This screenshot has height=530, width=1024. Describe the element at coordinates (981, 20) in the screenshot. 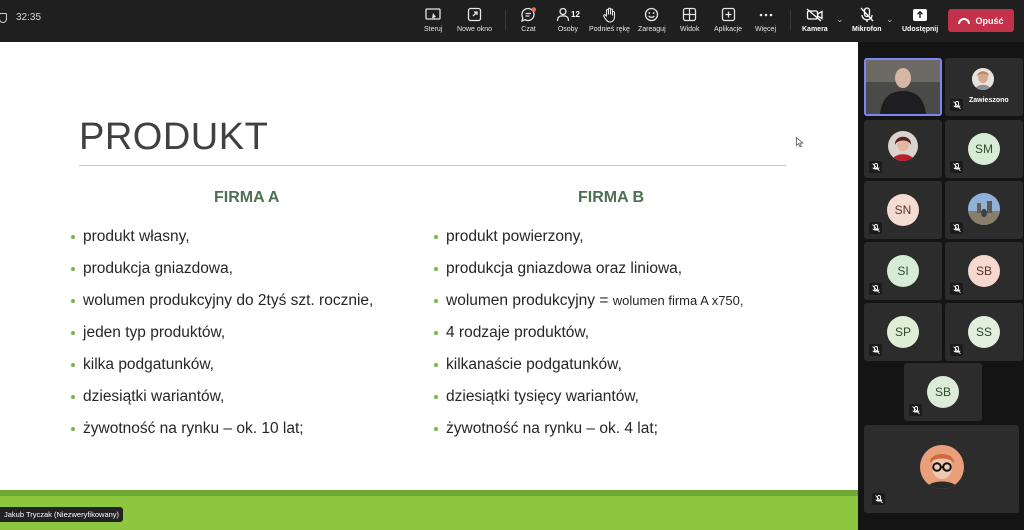

I see `leave-meeting-button: Opuść` at that location.